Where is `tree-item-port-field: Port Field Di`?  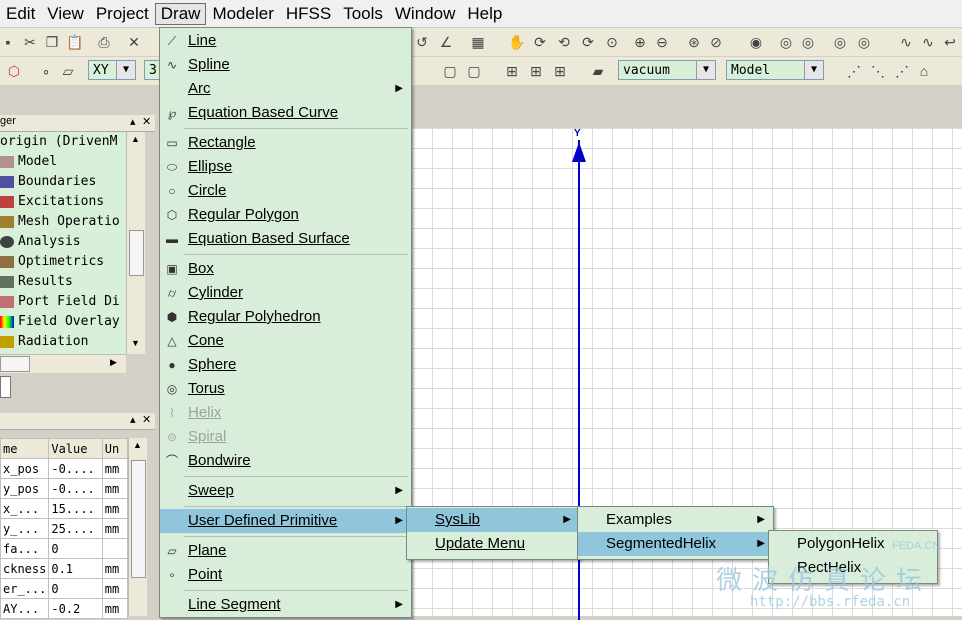 tree-item-port-field: Port Field Di is located at coordinates (63, 302).